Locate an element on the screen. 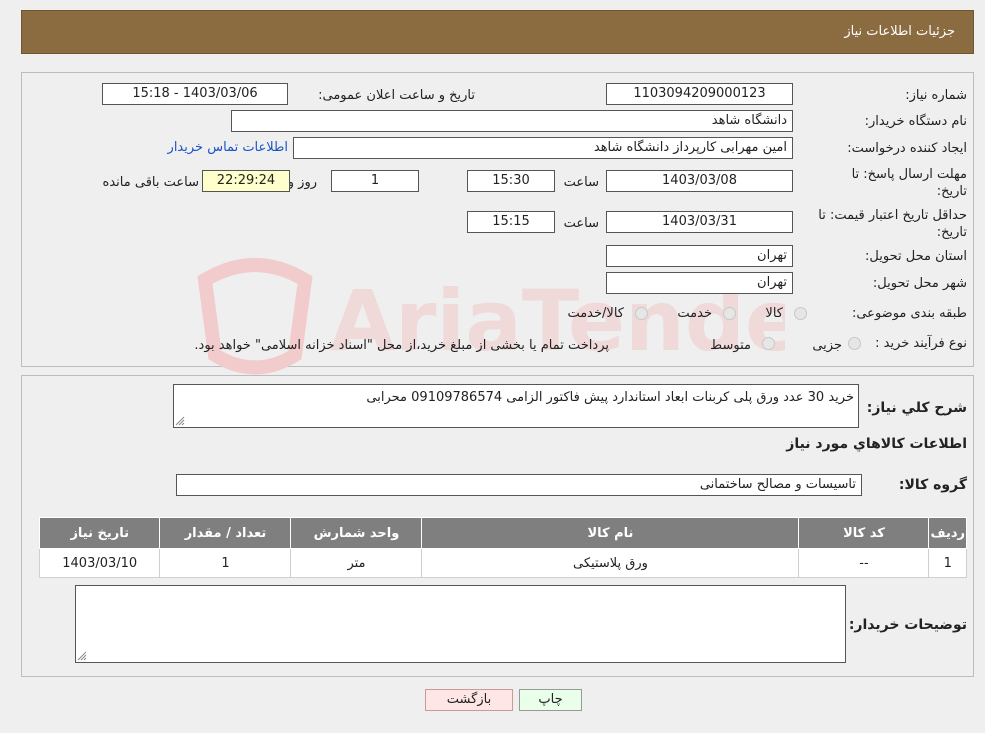  cell-row: 1 is located at coordinates (947, 563).